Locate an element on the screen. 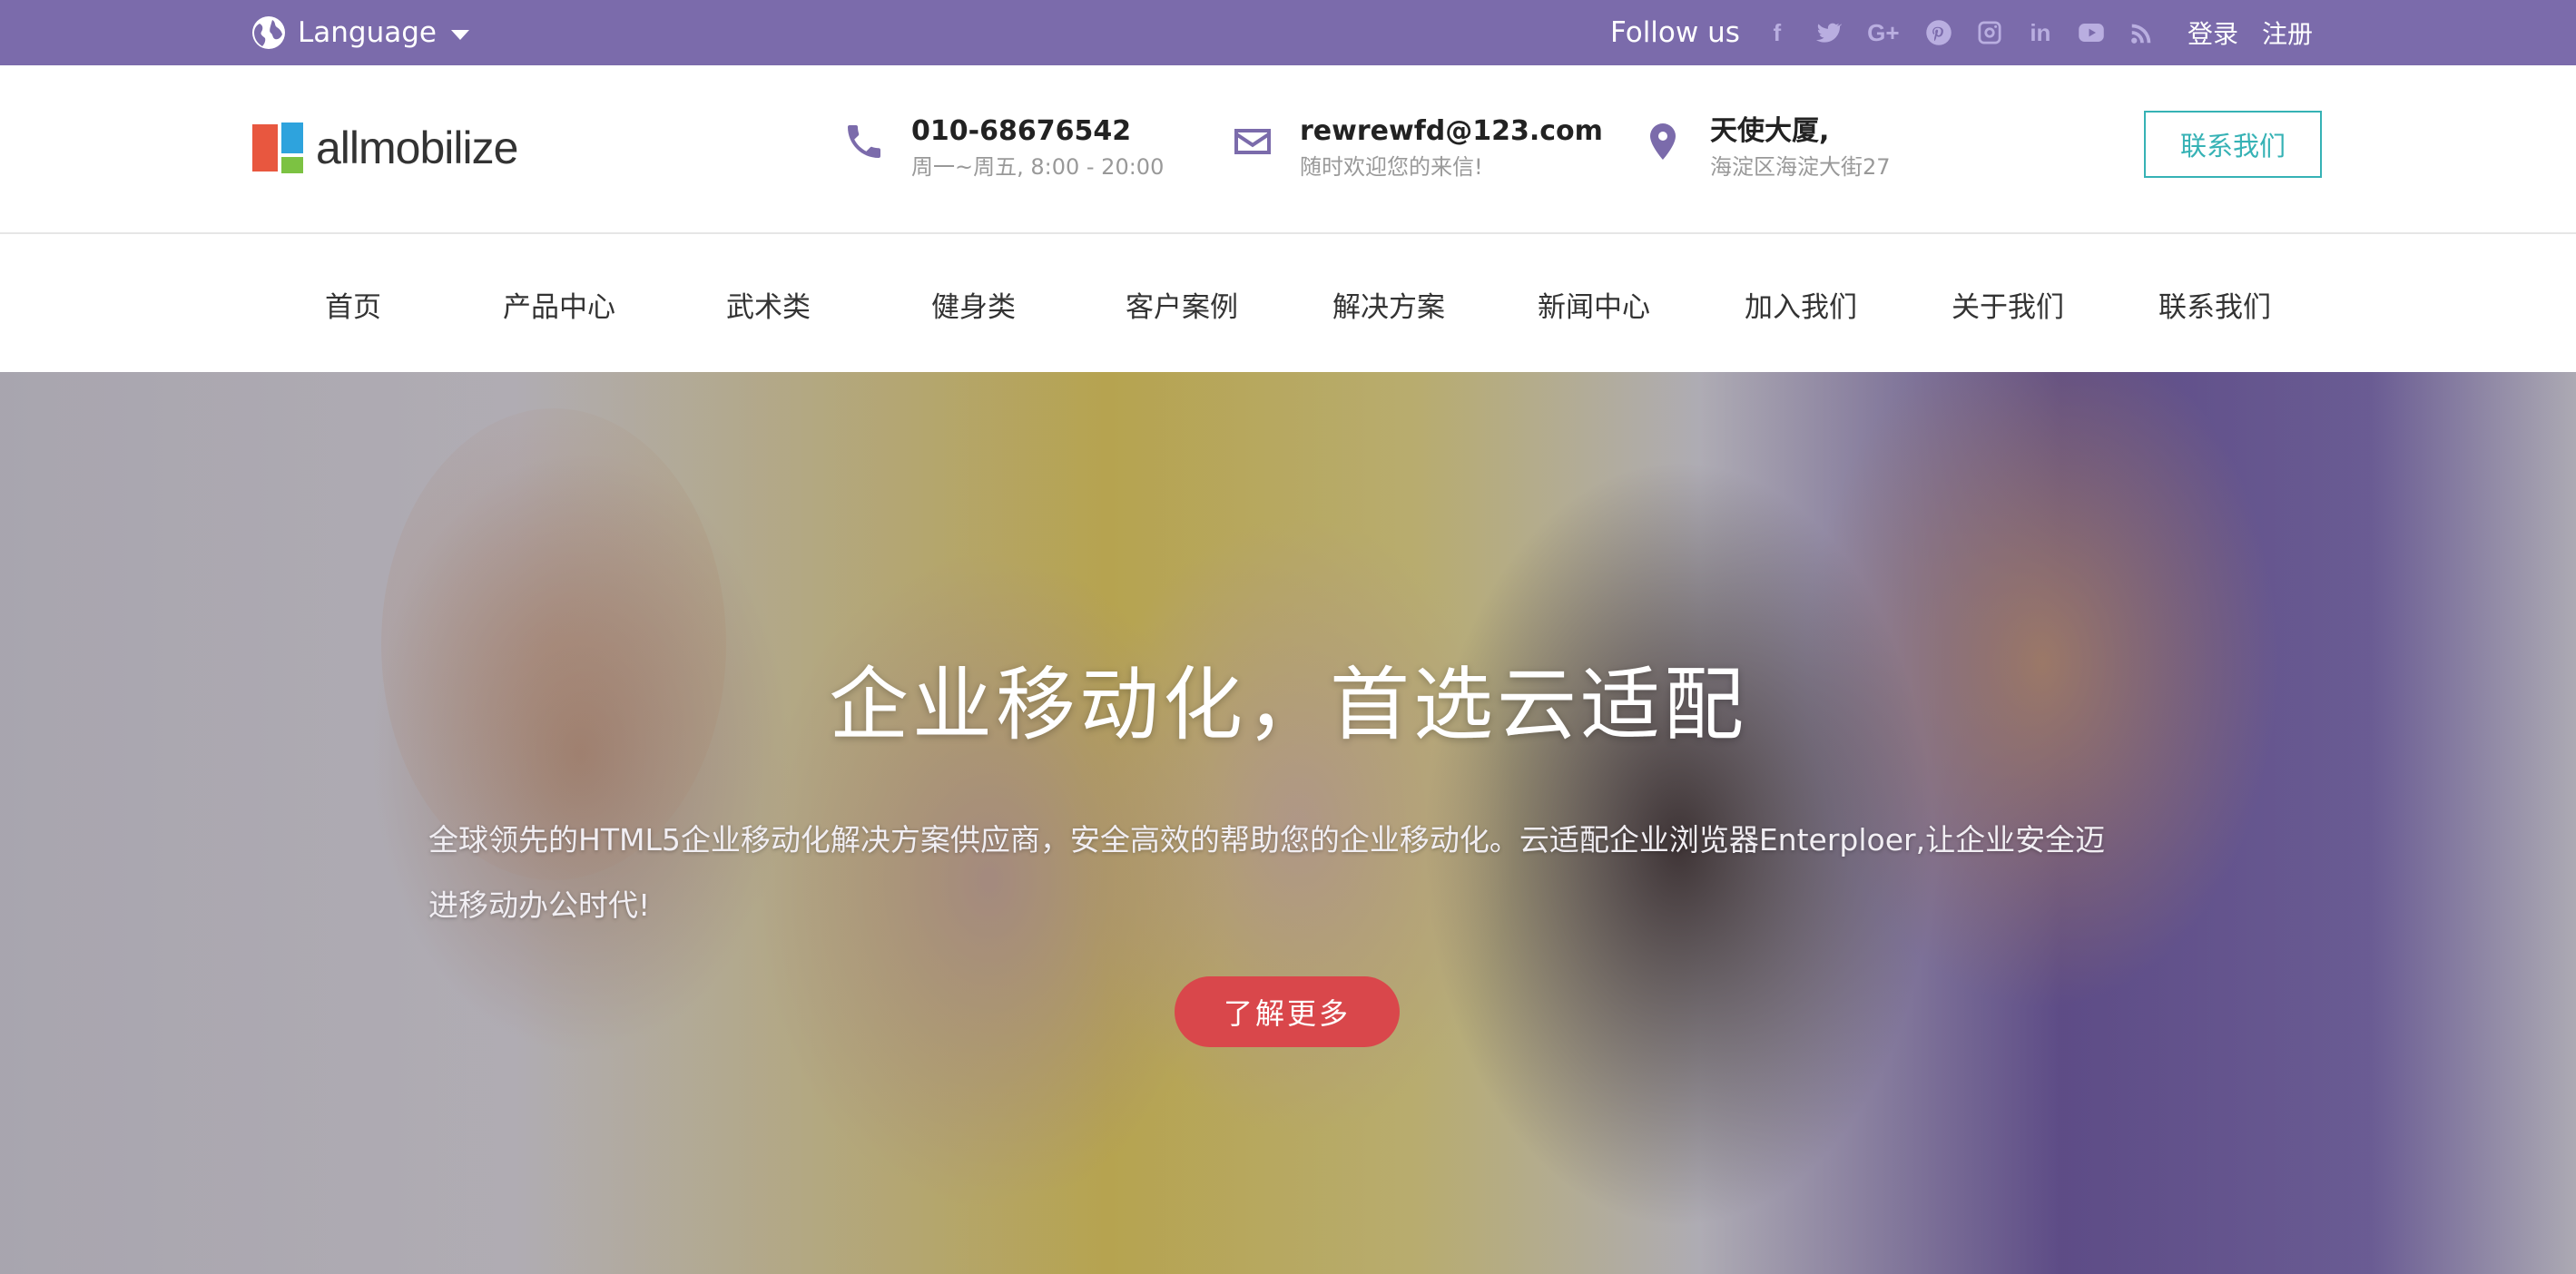 This screenshot has width=2576, height=1274. nav-item-solutions: 解决方案 is located at coordinates (1388, 304).